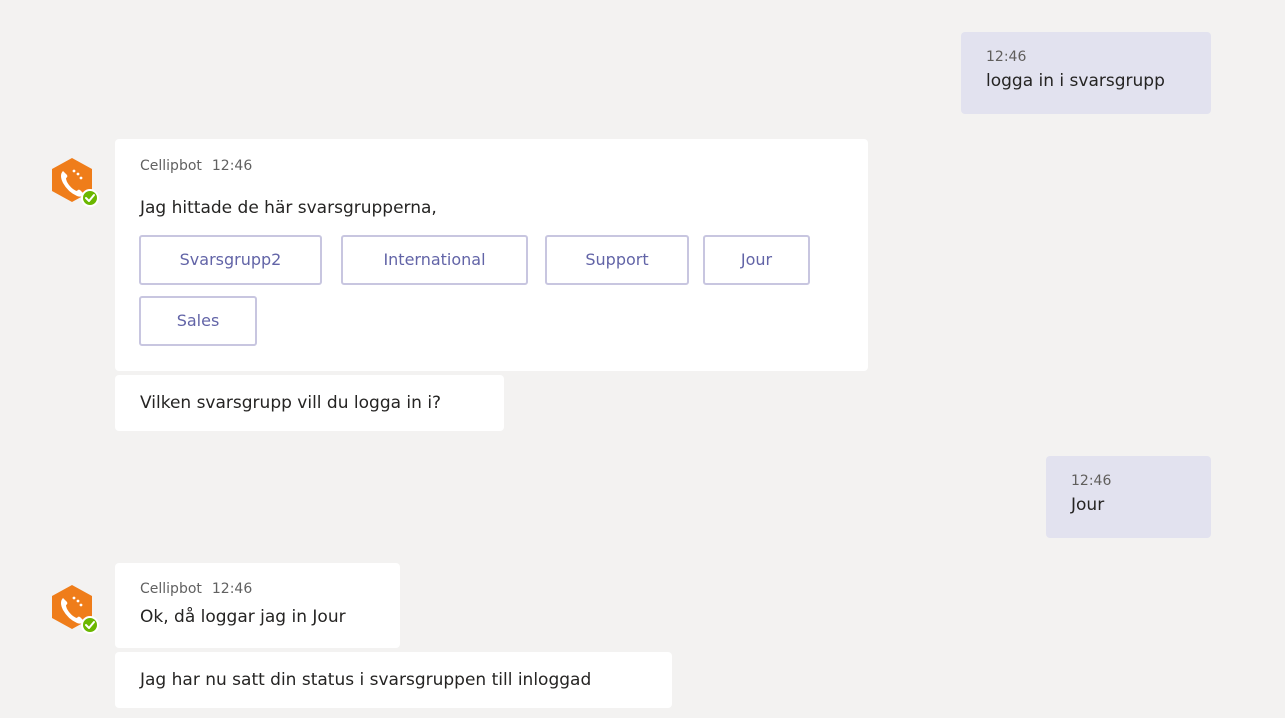 This screenshot has height=718, width=1285. I want to click on message-text: Jour, so click(1088, 505).